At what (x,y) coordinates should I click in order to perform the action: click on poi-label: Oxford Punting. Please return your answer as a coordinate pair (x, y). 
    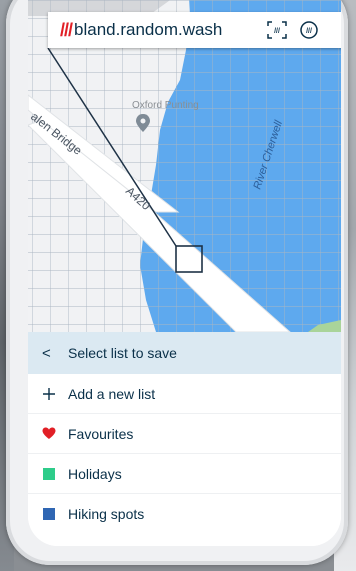
    Looking at the image, I should click on (165, 105).